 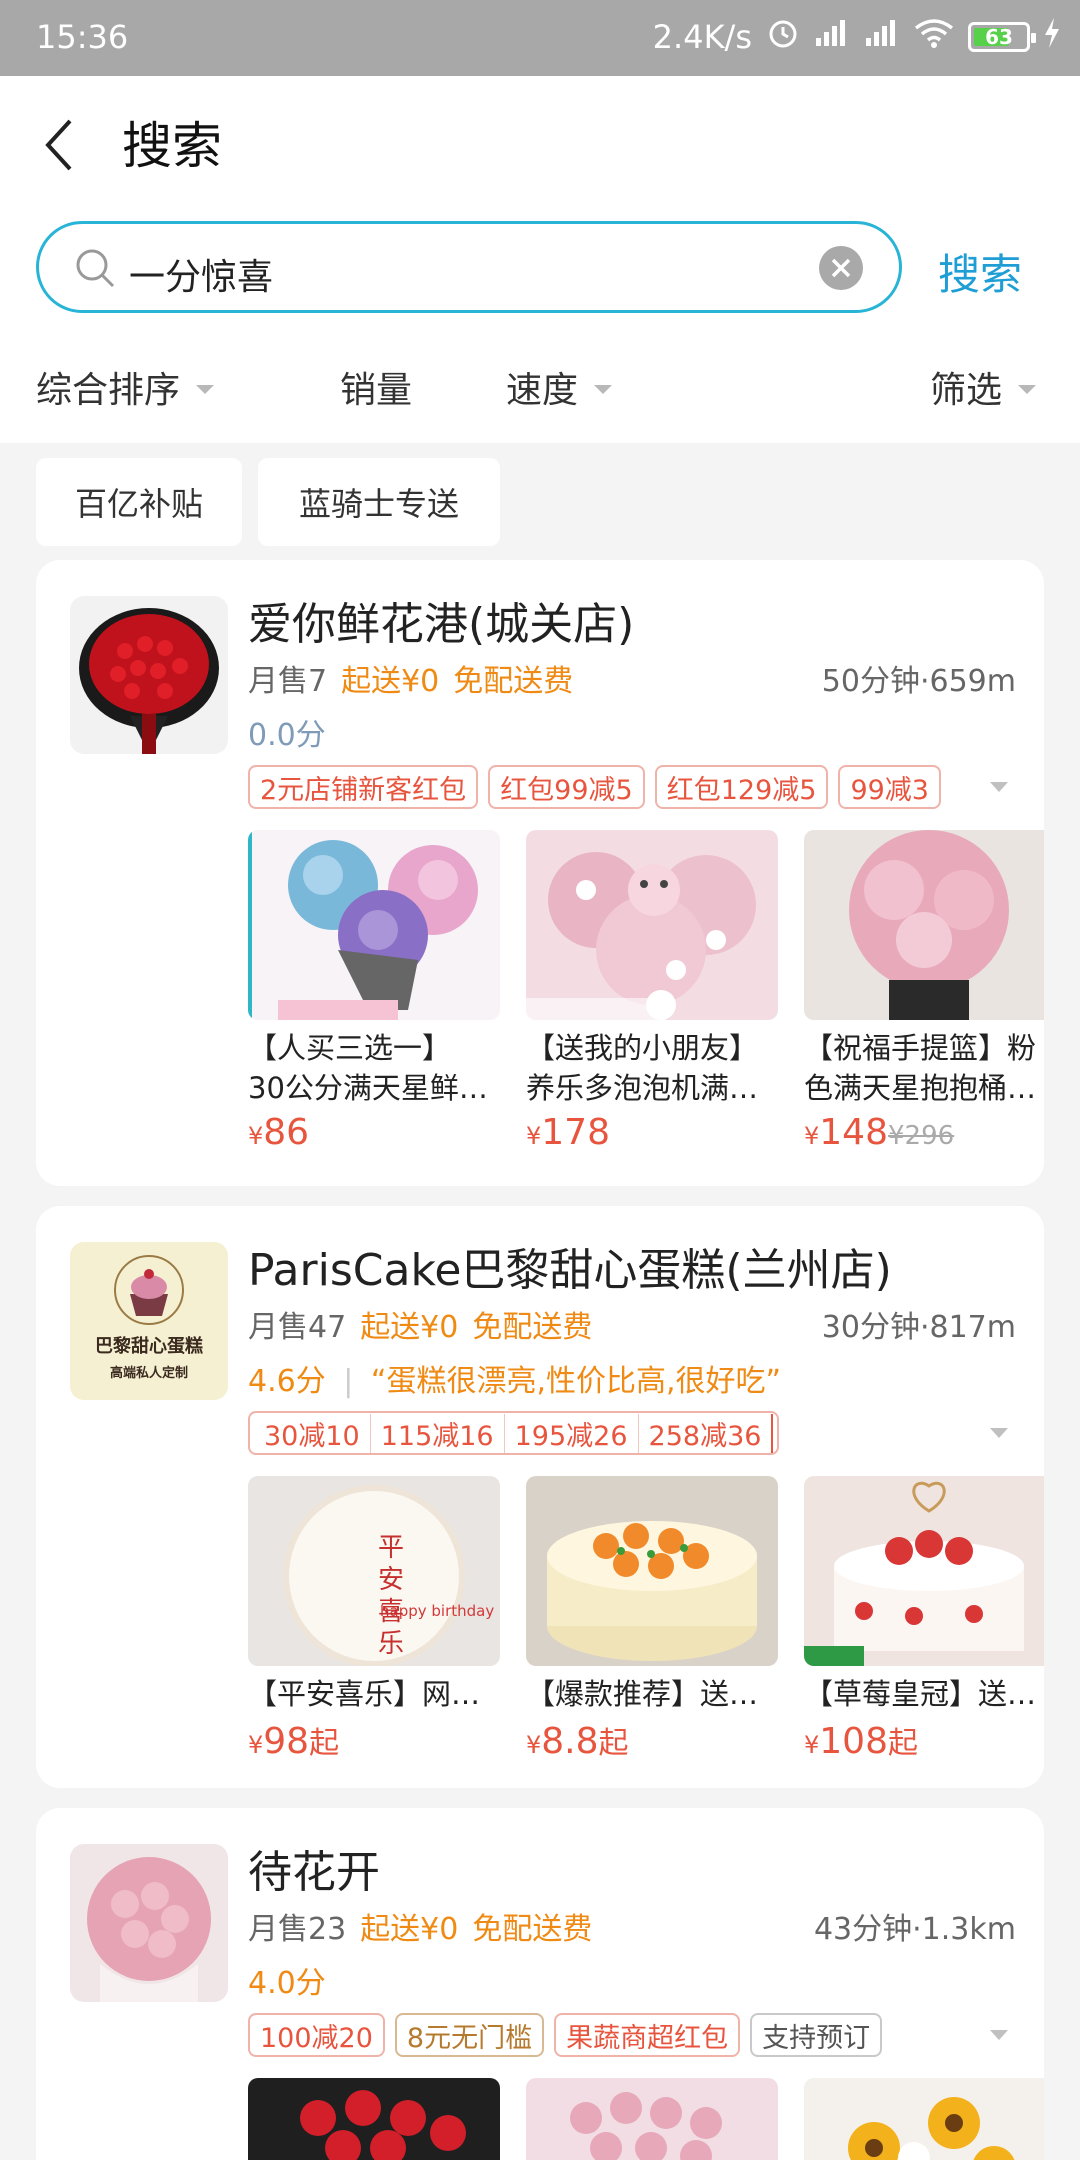 I want to click on sort-comprehensive: 综合排序, so click(x=125, y=387).